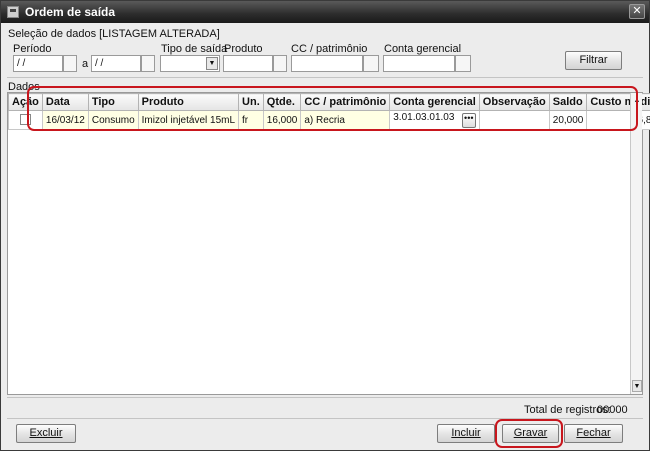 The height and width of the screenshot is (451, 650). Describe the element at coordinates (637, 11) in the screenshot. I see `close-icon: ✕` at that location.